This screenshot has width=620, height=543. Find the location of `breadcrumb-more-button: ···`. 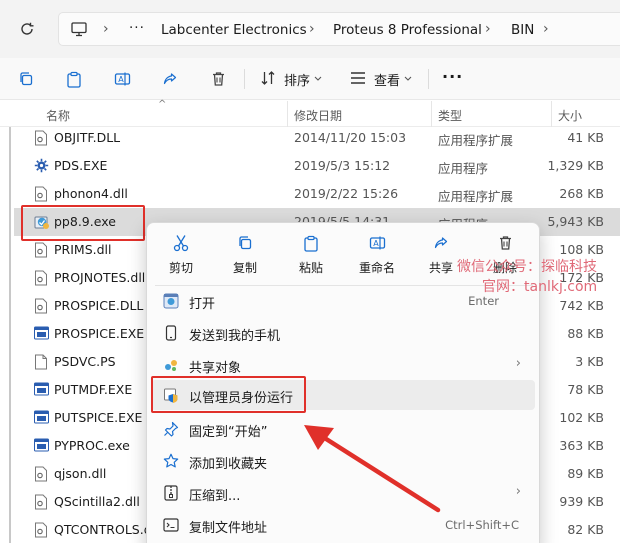

breadcrumb-more-button: ··· is located at coordinates (137, 28).